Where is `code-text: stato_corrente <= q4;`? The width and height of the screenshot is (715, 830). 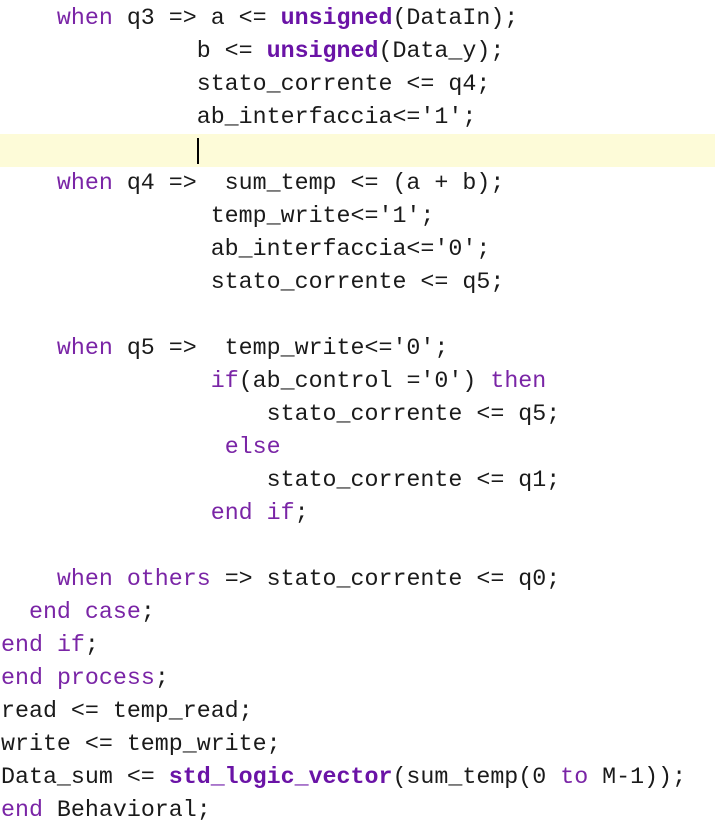 code-text: stato_corrente <= q4; is located at coordinates (246, 84).